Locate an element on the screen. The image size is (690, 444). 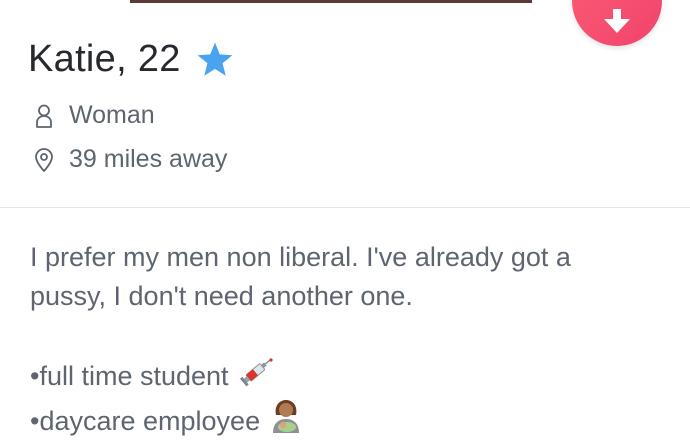
collapse-profile-button is located at coordinates (617, 23).